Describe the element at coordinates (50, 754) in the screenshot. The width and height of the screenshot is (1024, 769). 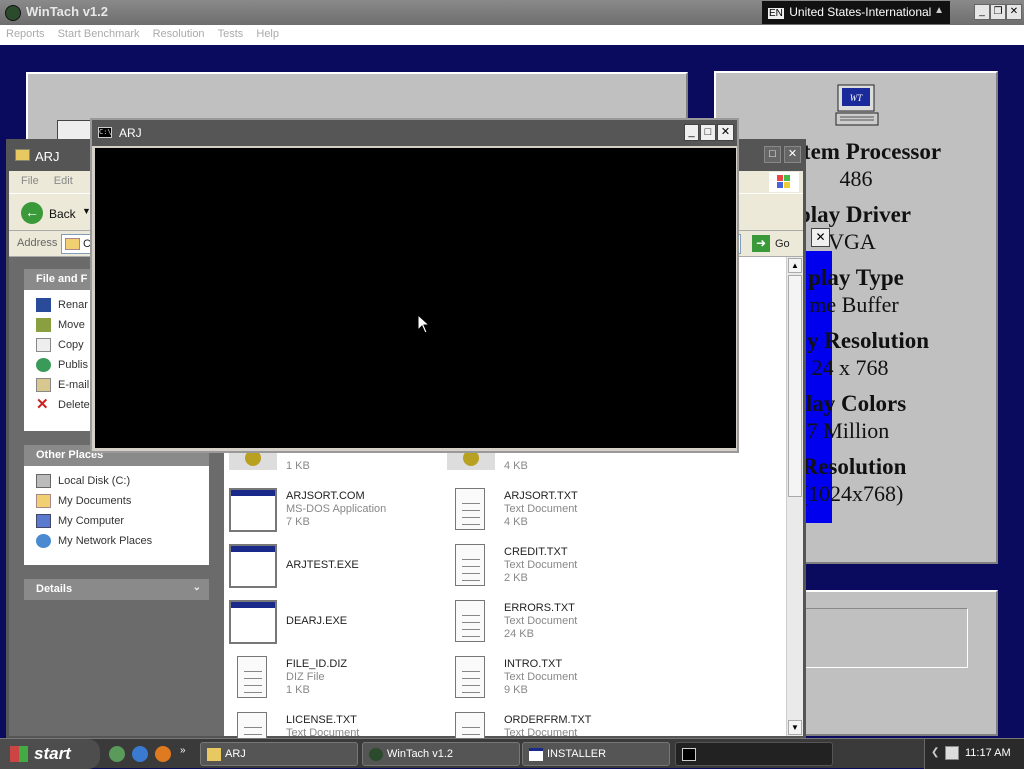
I see `start-button: start` at that location.